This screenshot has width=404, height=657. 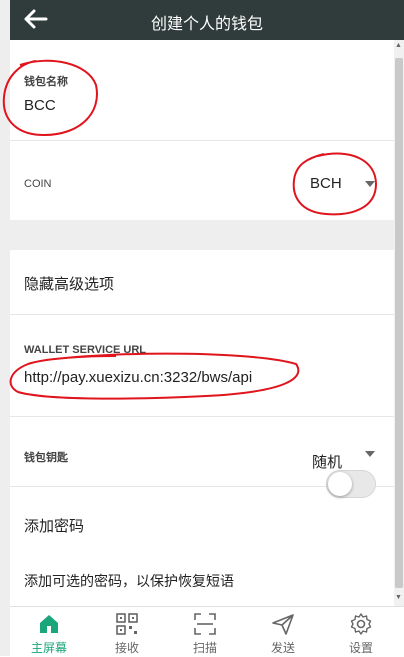 What do you see at coordinates (46, 458) in the screenshot?
I see `wallet-key-label: 钱包钥匙` at bounding box center [46, 458].